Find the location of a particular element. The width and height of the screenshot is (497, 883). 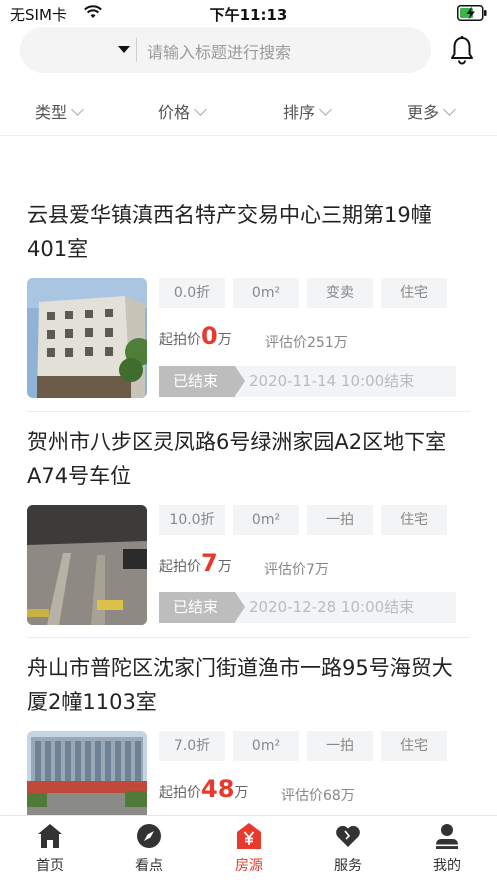

search-divider is located at coordinates (136, 50).